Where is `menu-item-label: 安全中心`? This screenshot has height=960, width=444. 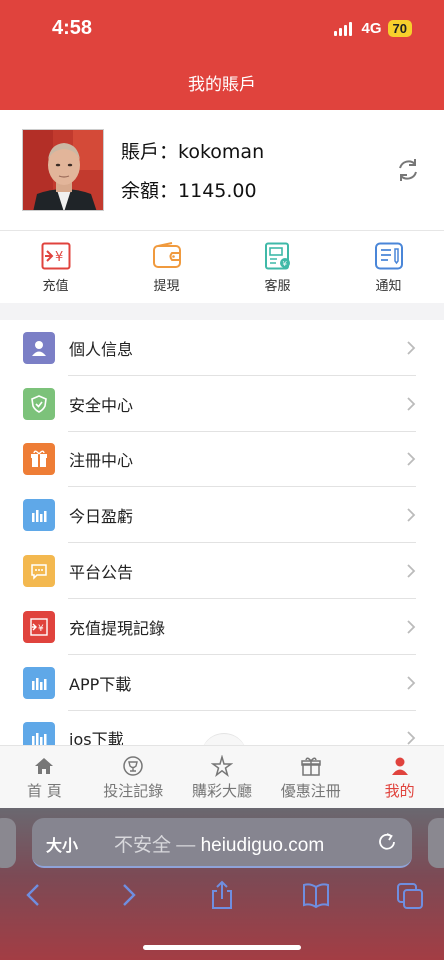 menu-item-label: 安全中心 is located at coordinates (101, 405).